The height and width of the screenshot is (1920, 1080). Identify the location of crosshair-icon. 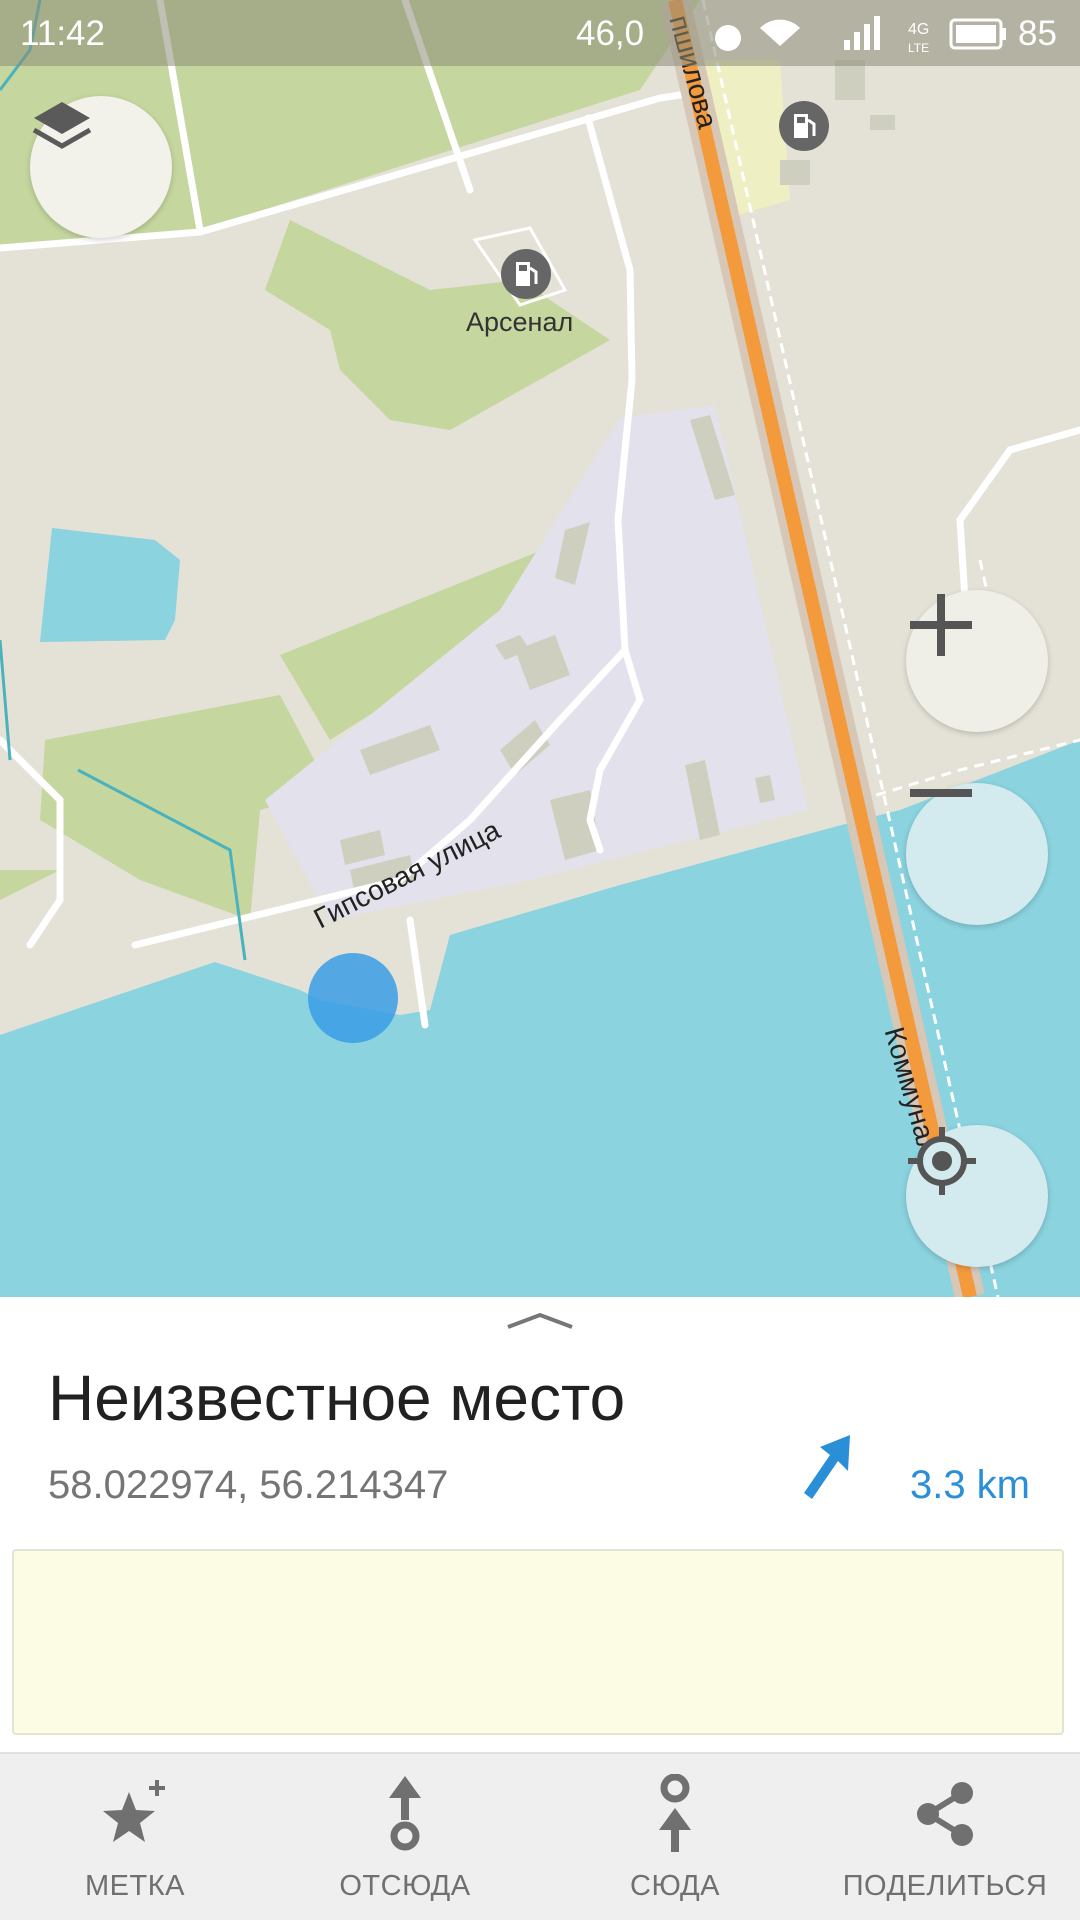
(942, 1161).